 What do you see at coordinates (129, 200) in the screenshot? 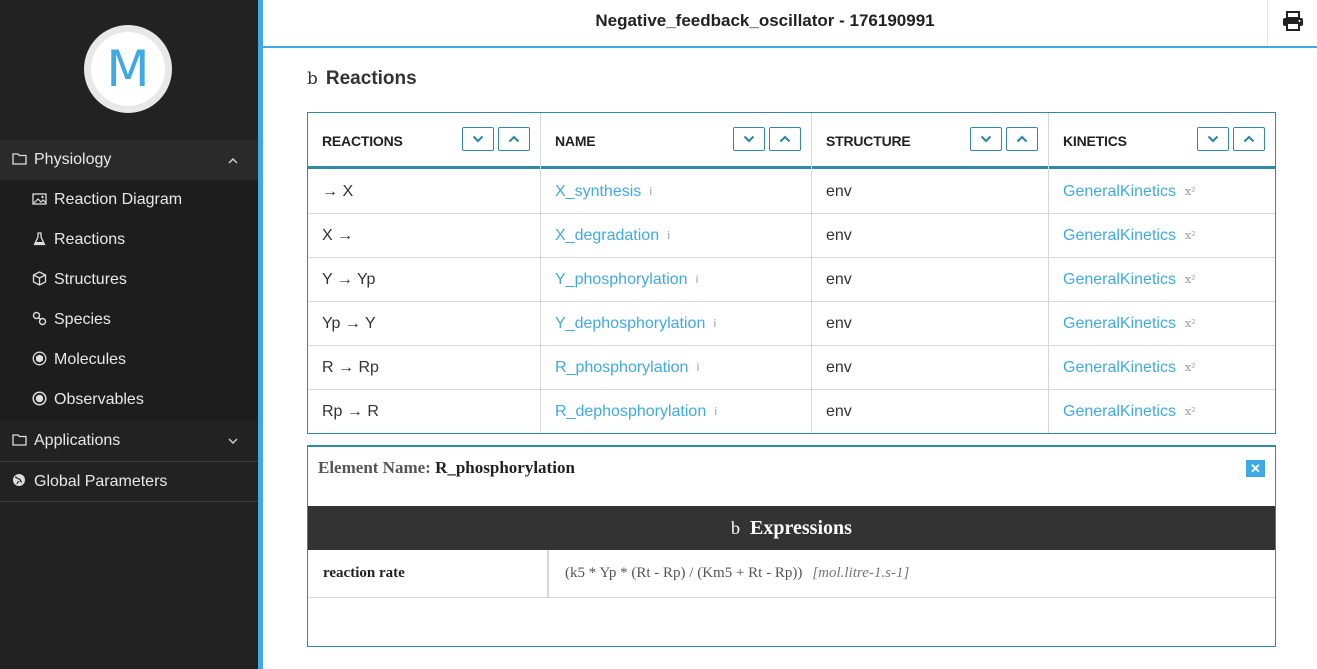
I see `sidebar-item-reaction-diagram: Reaction Diagram` at bounding box center [129, 200].